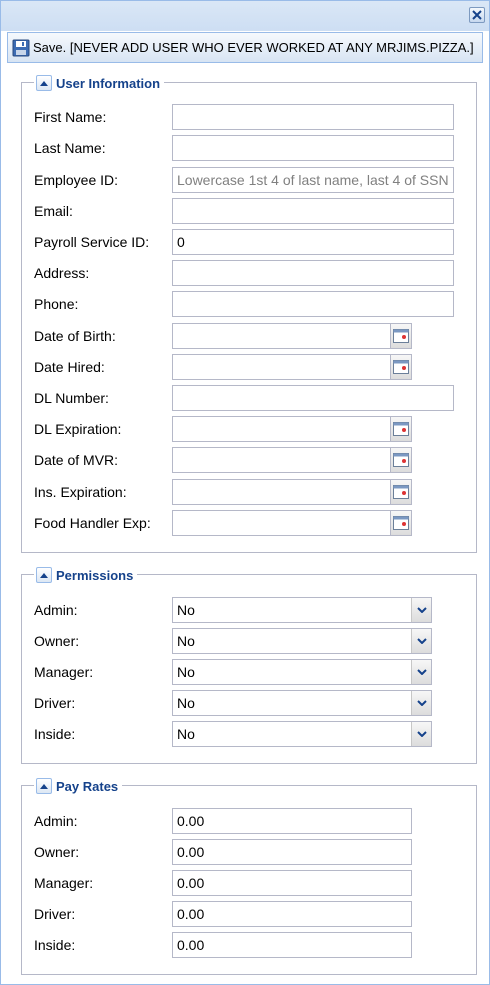  Describe the element at coordinates (108, 83) in the screenshot. I see `section-title: User Information` at that location.